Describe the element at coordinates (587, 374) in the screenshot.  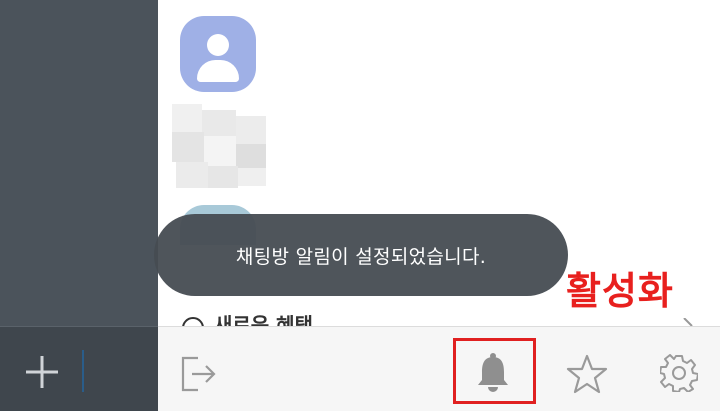
I see `star-icon` at that location.